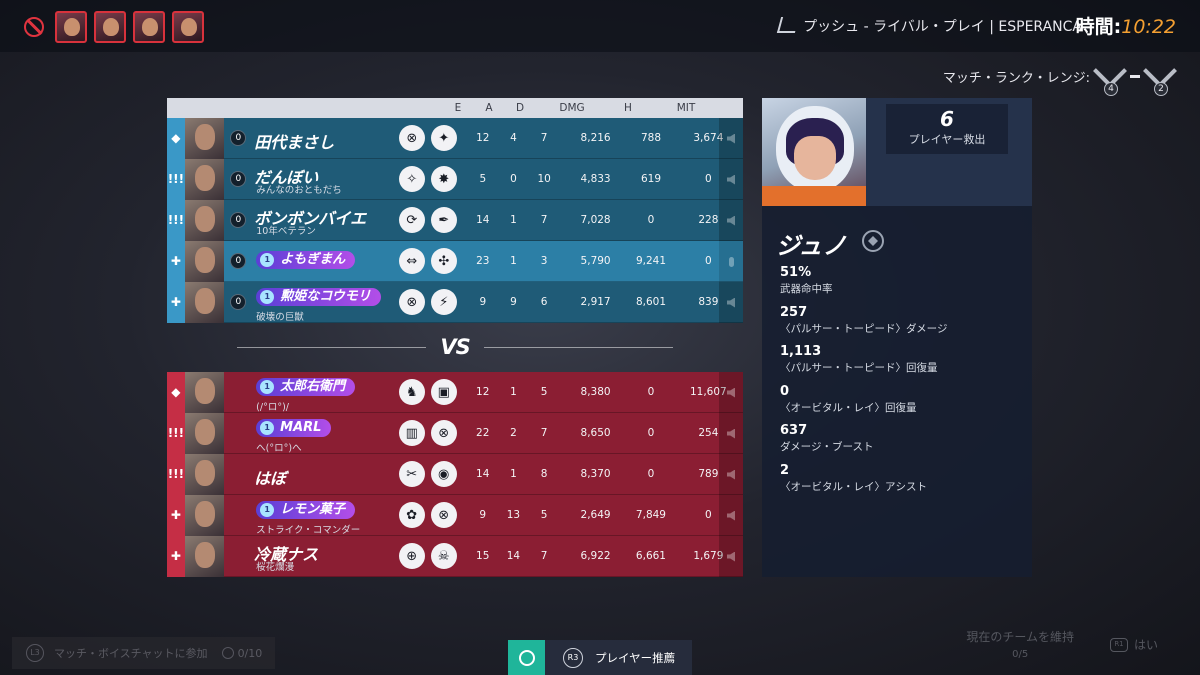 The height and width of the screenshot is (675, 1200). I want to click on stat-deaths: 5, so click(544, 392).